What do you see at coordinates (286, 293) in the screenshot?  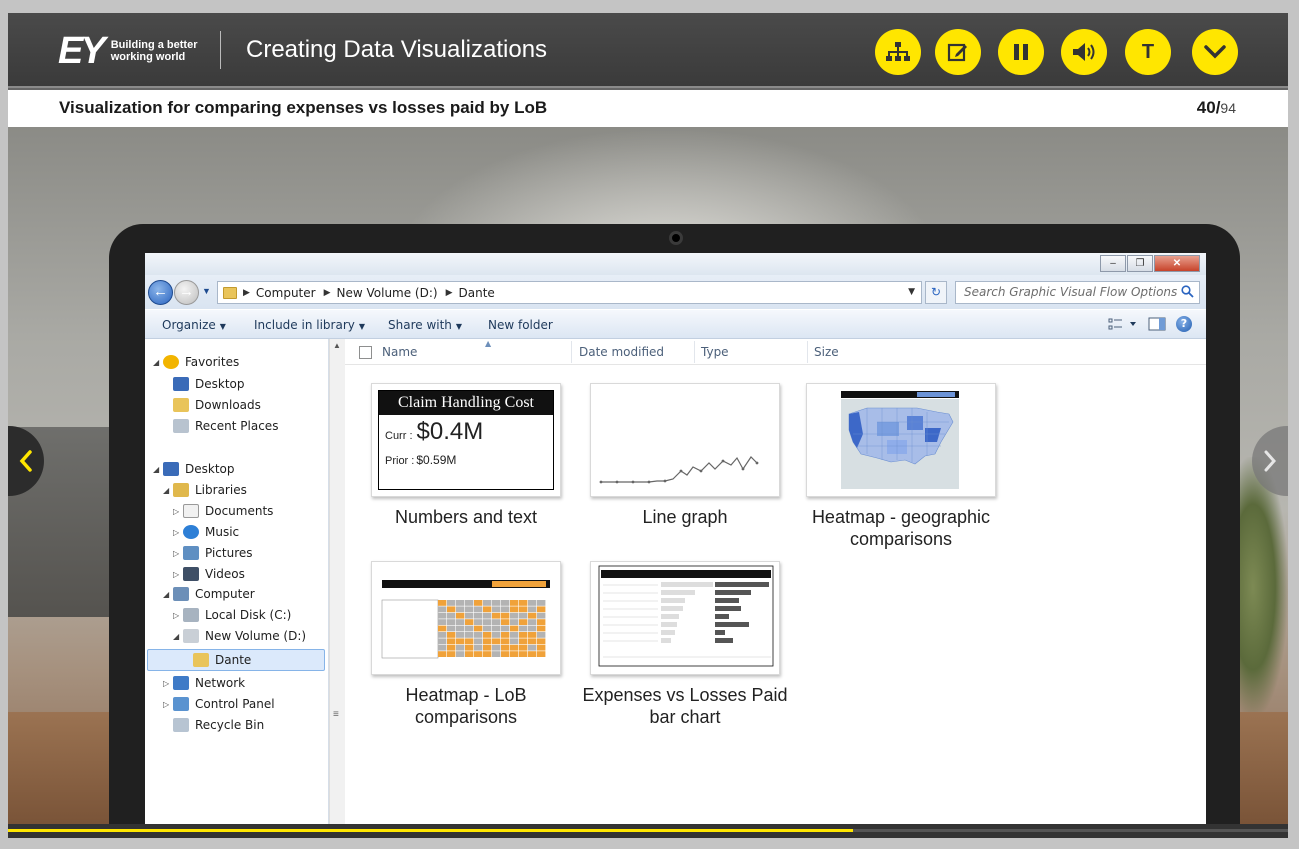 I see `breadcrumb-computer: Computer` at bounding box center [286, 293].